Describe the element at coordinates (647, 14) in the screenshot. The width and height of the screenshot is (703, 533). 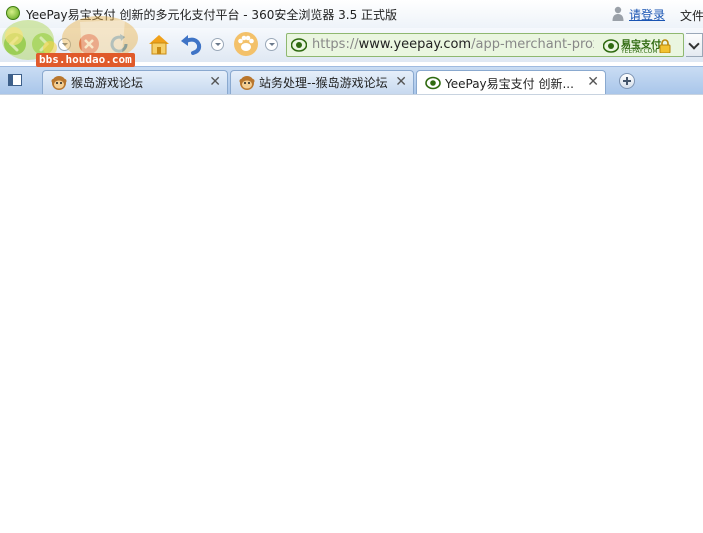
I see `login-link: 请登录` at that location.